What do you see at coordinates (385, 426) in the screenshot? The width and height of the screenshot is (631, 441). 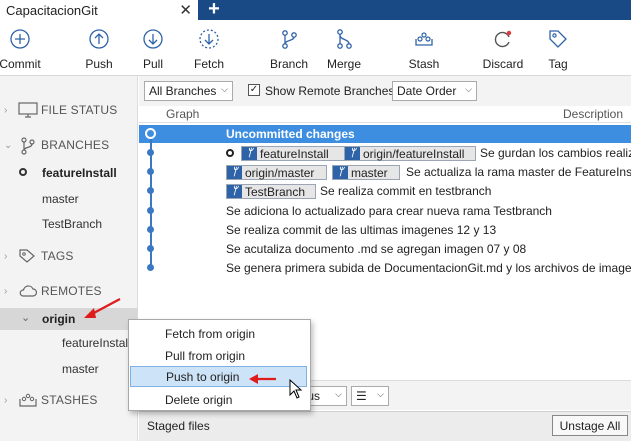 I see `staged-files-panel: Staged files Unstage All` at bounding box center [385, 426].